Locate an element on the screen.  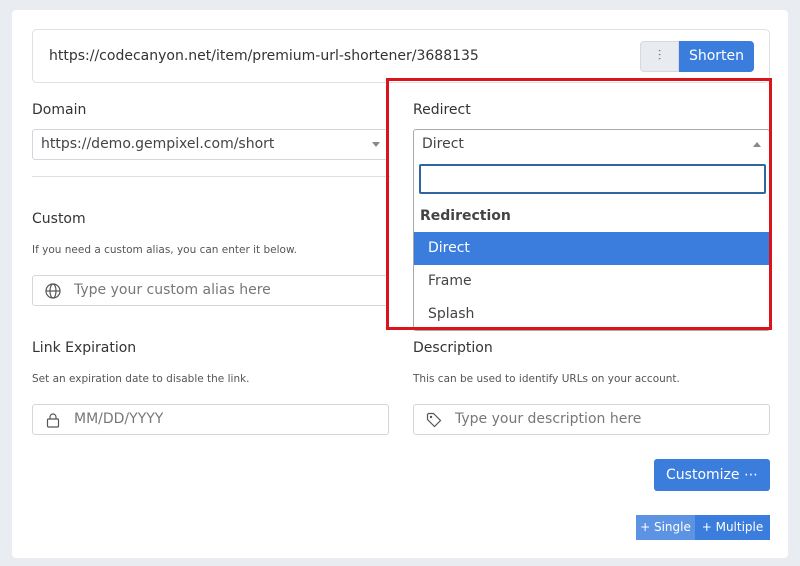
chevron-down-icon is located at coordinates (376, 144).